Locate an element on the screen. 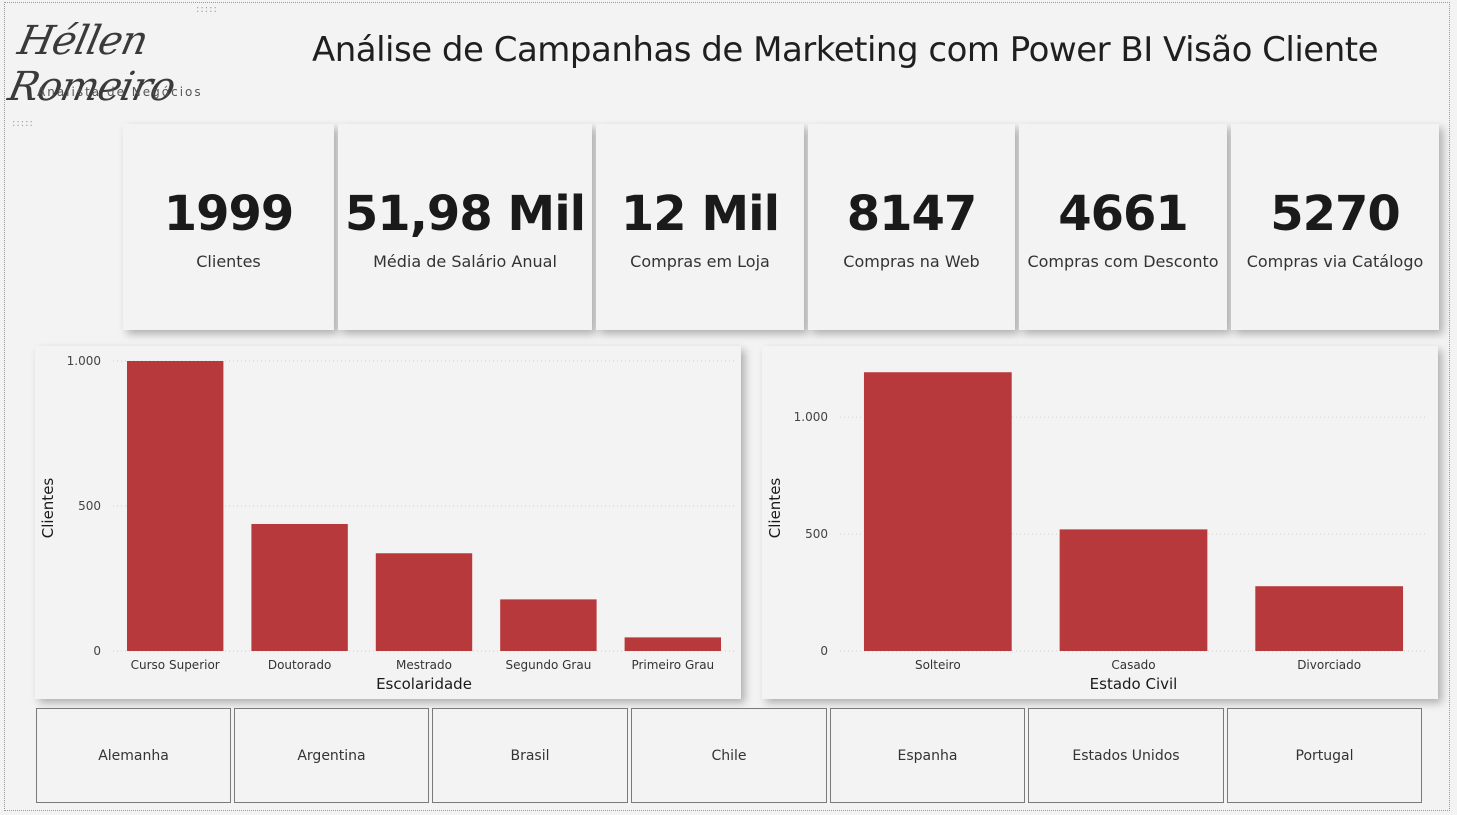  kpi-card-compras-catalogo: 5270 Compras via Catálogo is located at coordinates (1335, 227).